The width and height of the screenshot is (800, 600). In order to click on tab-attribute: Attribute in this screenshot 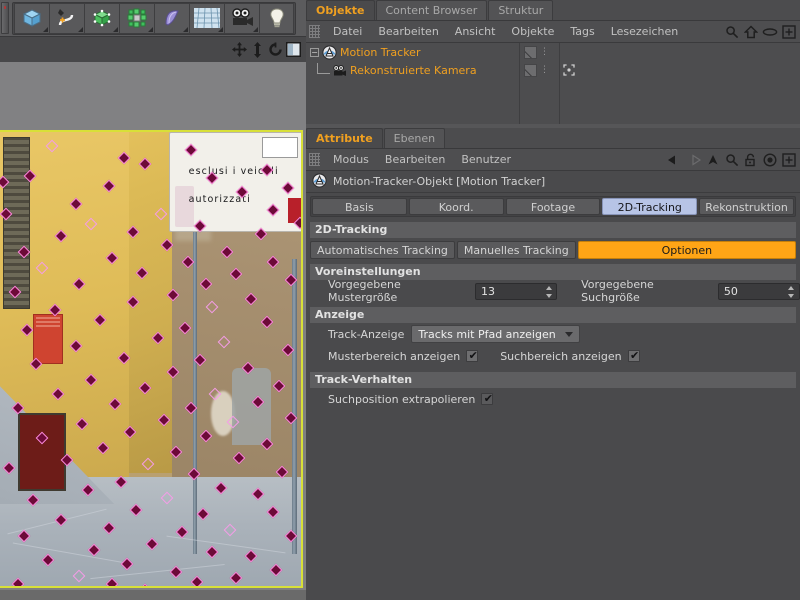, I will do `click(344, 138)`.